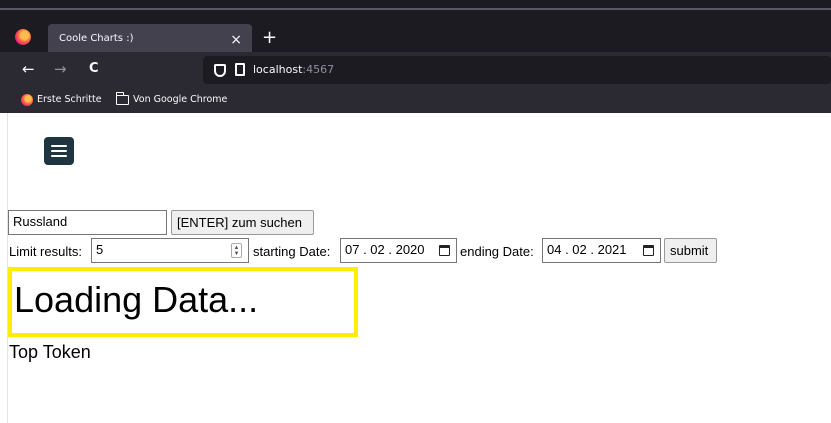 The height and width of the screenshot is (423, 831). I want to click on search-input: Russland, so click(87, 222).